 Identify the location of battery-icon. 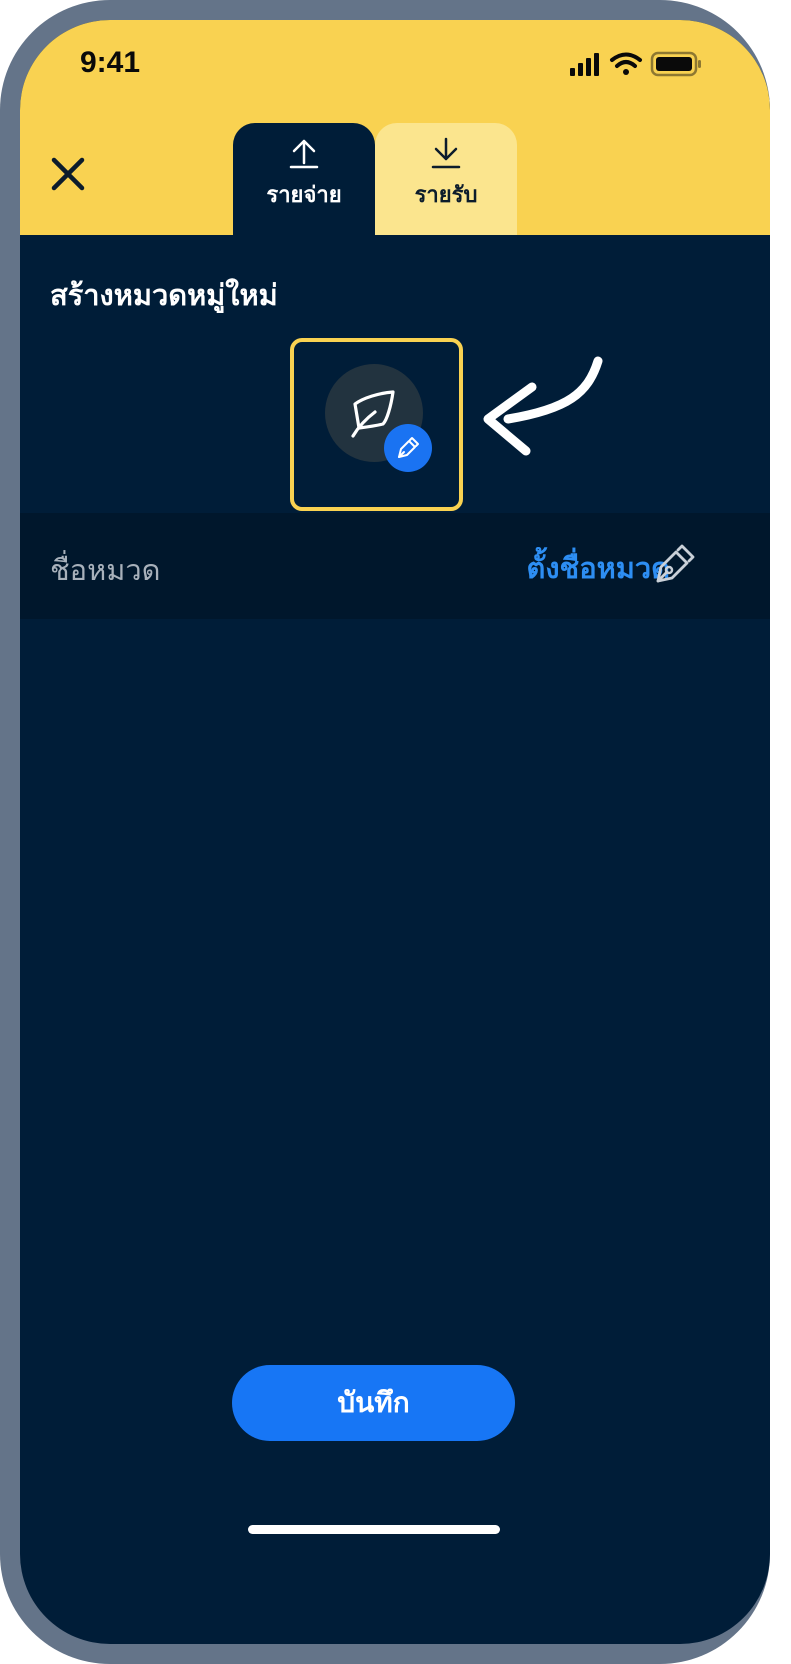
(675, 64).